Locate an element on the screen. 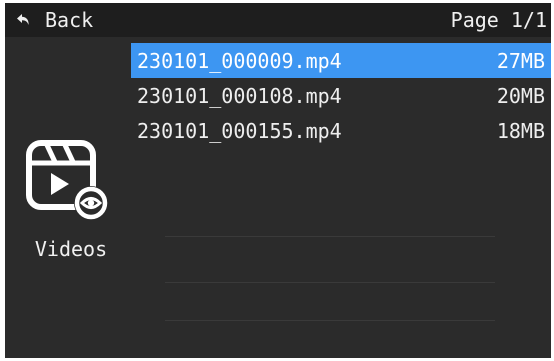  back-label: Back is located at coordinates (69, 20).